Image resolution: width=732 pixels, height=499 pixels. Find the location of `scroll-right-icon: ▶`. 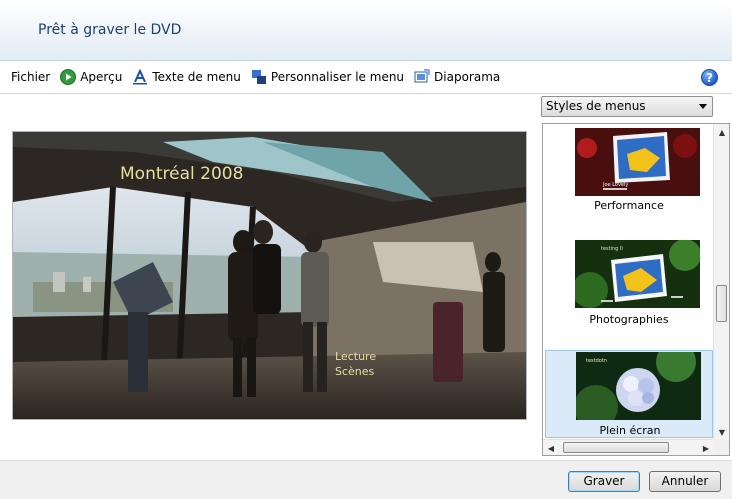

scroll-right-icon: ▶ is located at coordinates (706, 447).